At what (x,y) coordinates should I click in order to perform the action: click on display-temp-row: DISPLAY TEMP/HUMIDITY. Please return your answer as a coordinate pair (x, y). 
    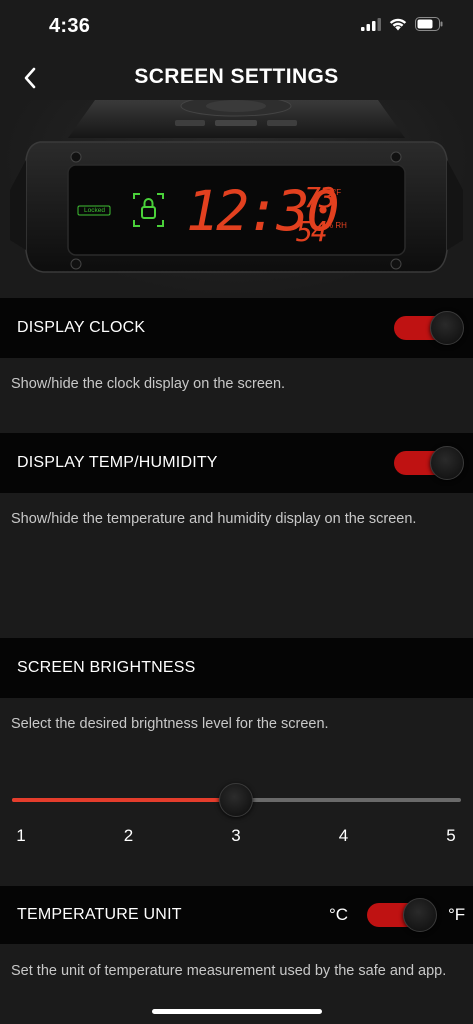
    Looking at the image, I should click on (236, 463).